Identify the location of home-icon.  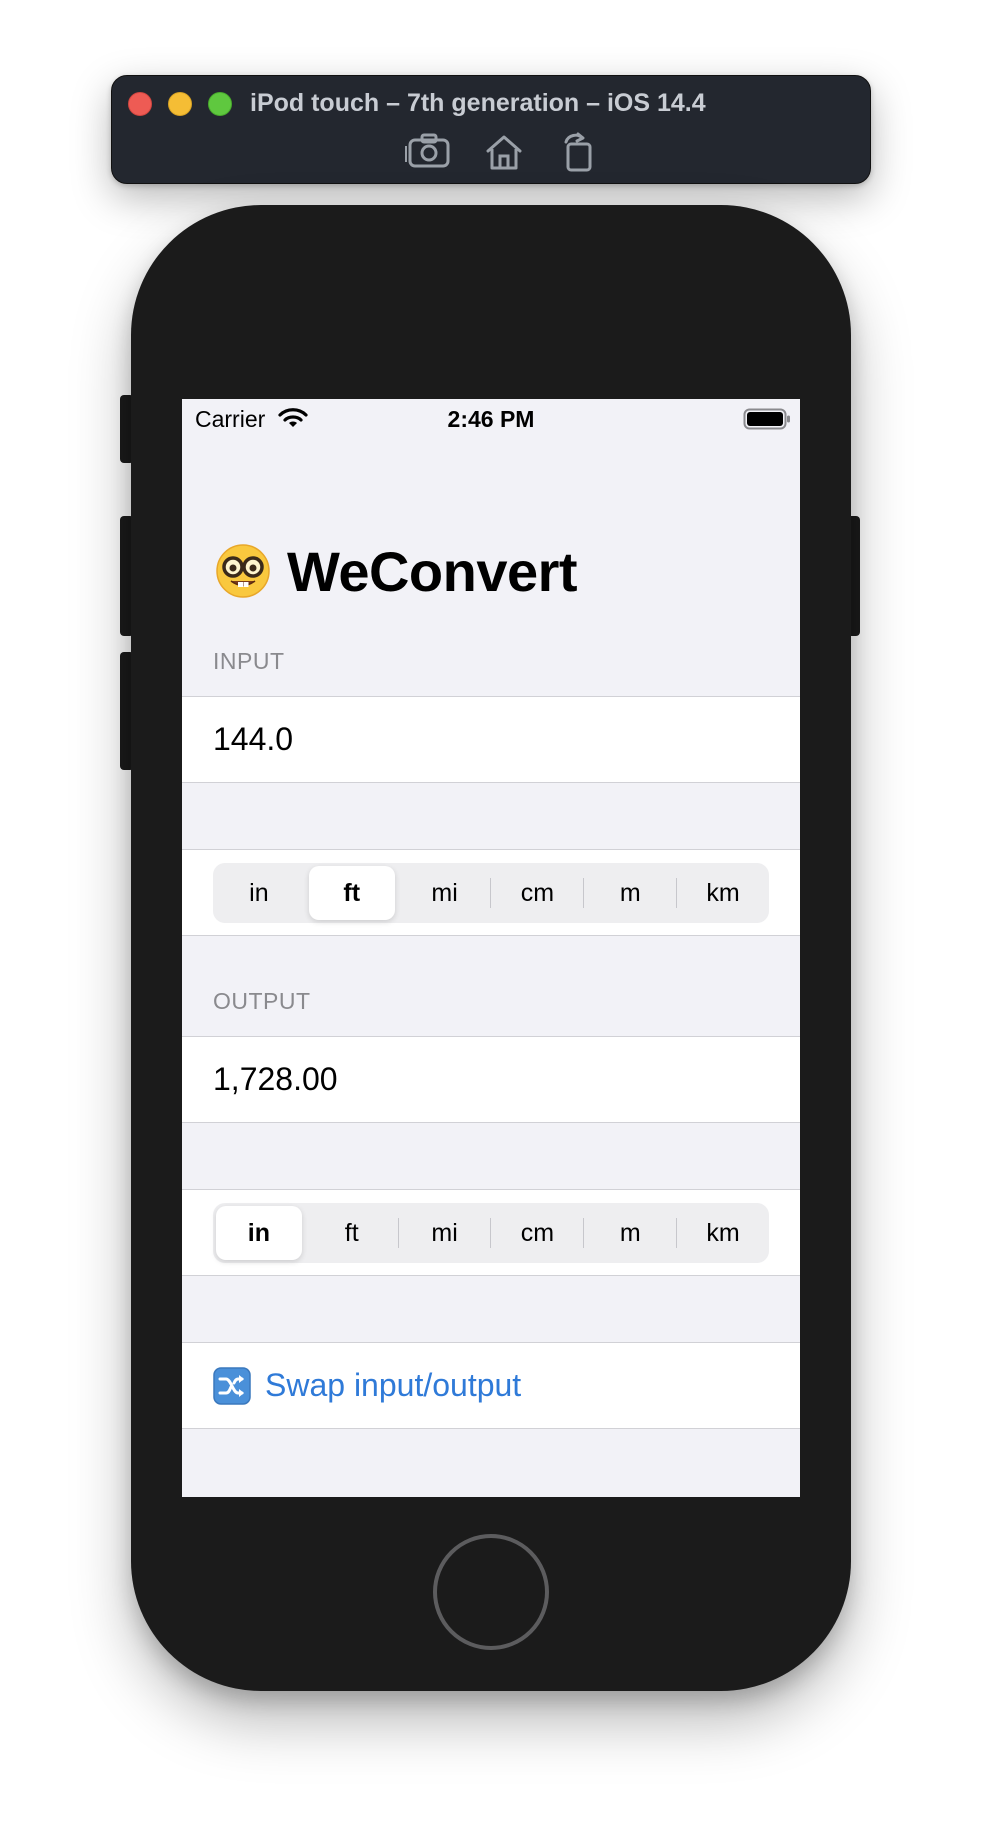
(504, 152).